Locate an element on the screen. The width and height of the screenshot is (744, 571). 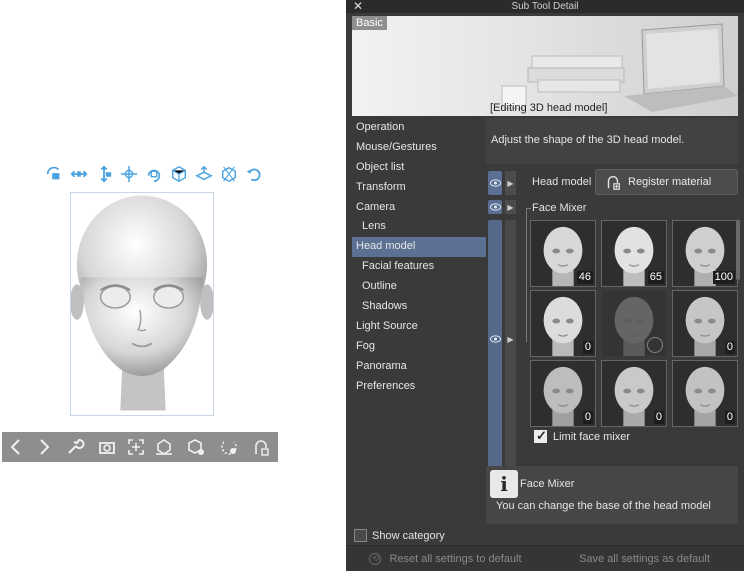
limit-face-mixer-checkbox is located at coordinates (540, 436).